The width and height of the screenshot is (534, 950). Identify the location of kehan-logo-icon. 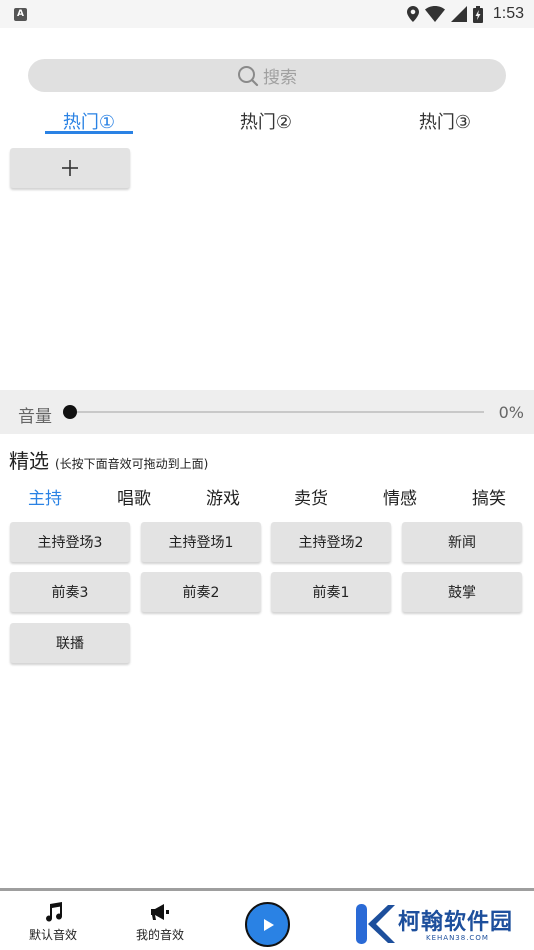
(375, 924).